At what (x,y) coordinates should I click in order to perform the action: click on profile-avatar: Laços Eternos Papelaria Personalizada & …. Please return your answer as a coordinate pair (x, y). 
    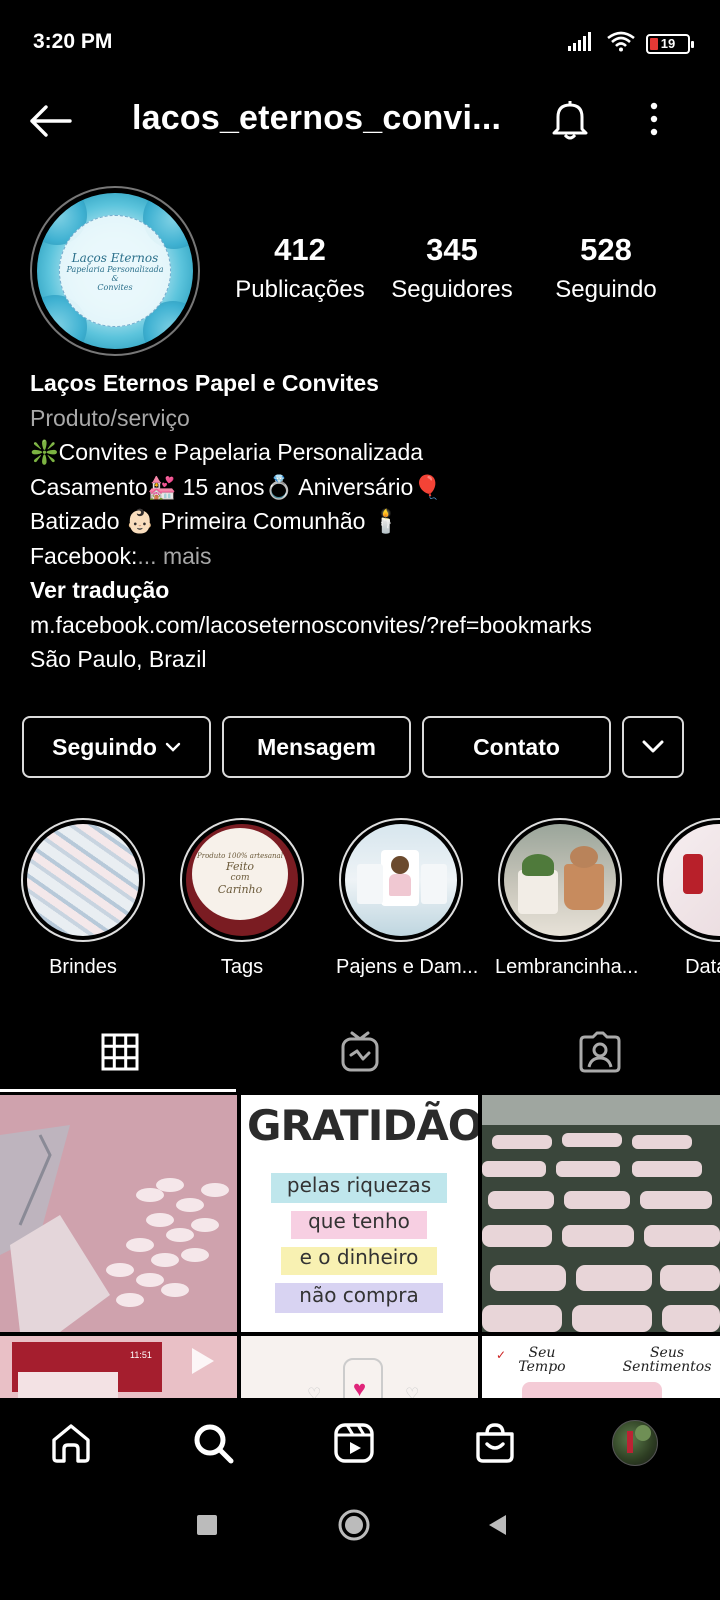
    Looking at the image, I should click on (115, 271).